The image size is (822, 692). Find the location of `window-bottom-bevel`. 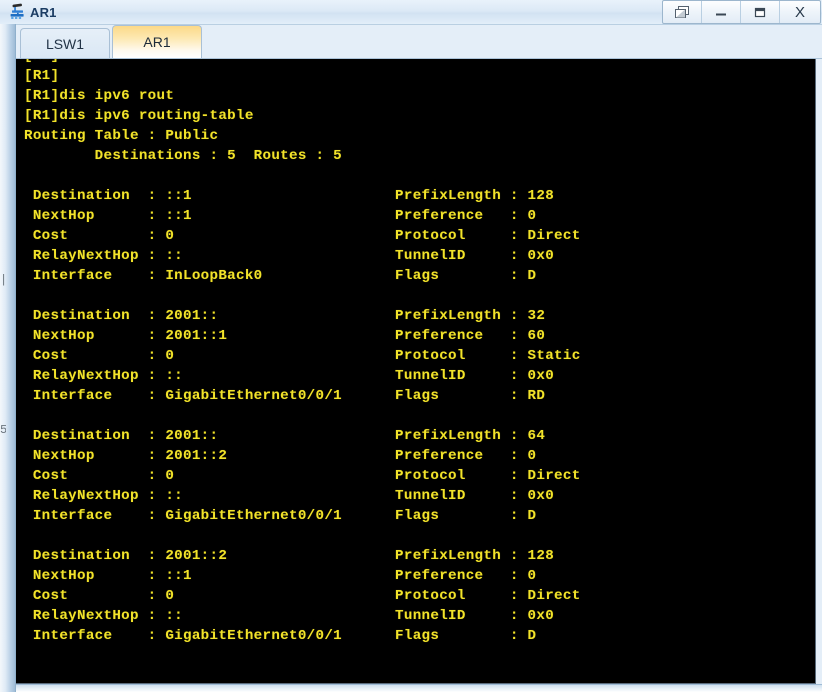

window-bottom-bevel is located at coordinates (411, 688).